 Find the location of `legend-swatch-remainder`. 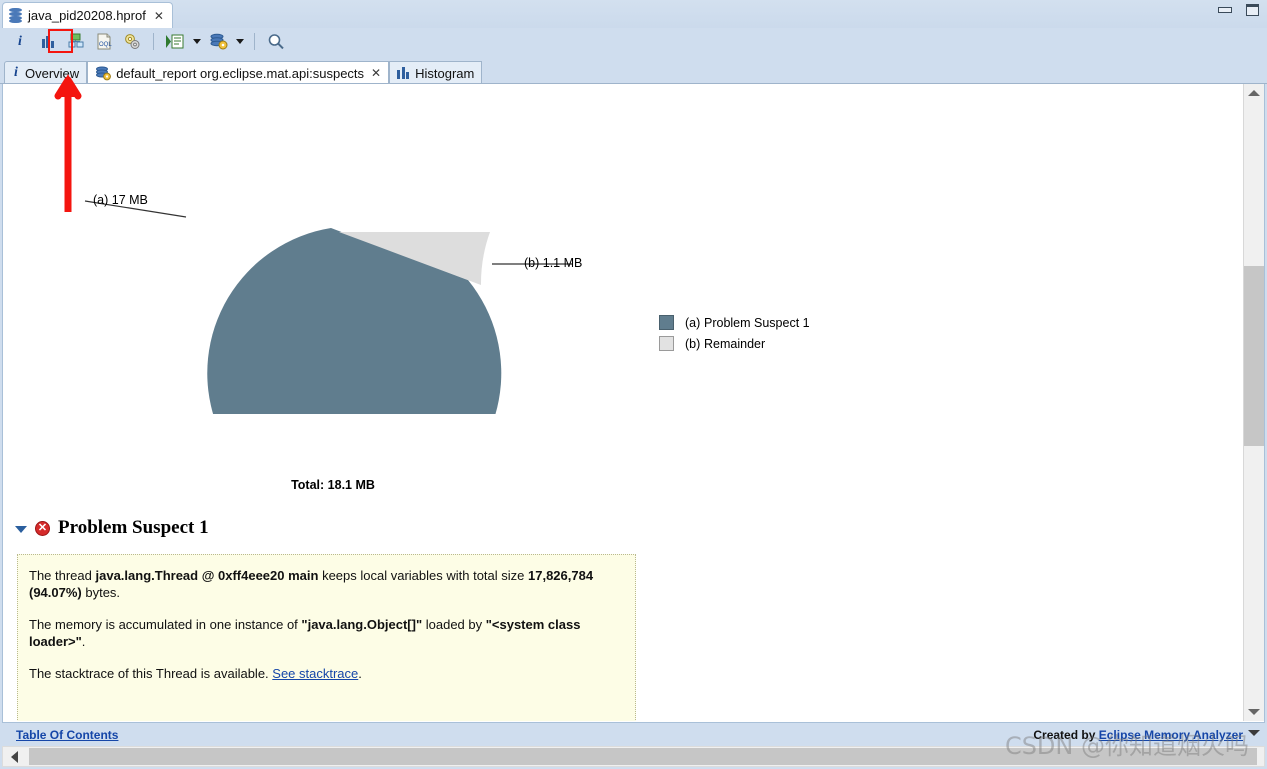

legend-swatch-remainder is located at coordinates (666, 343).